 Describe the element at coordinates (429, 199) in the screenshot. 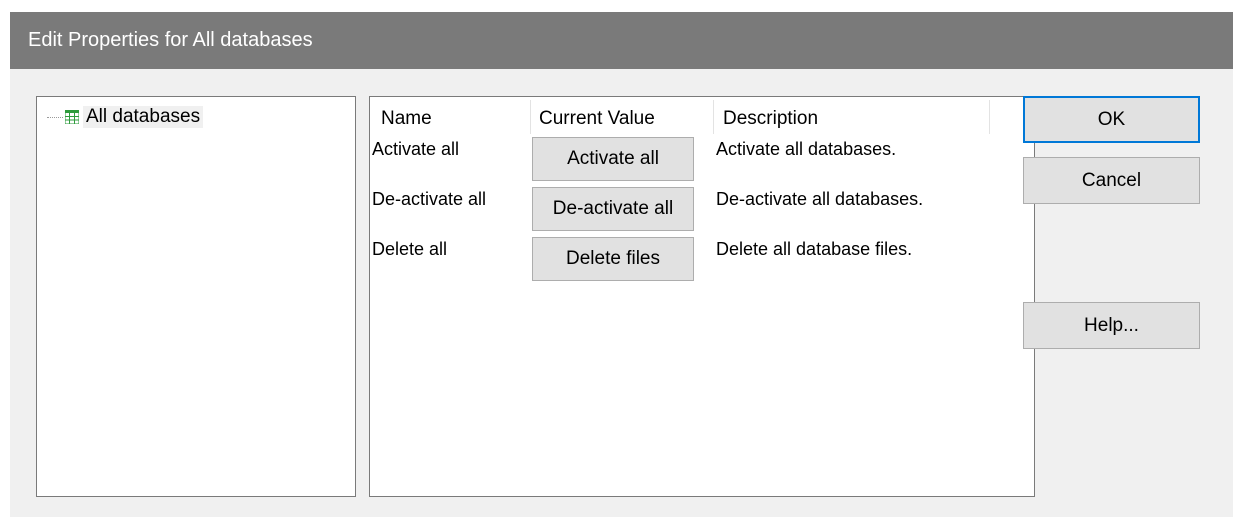

I see `property-name: De-activate all` at that location.